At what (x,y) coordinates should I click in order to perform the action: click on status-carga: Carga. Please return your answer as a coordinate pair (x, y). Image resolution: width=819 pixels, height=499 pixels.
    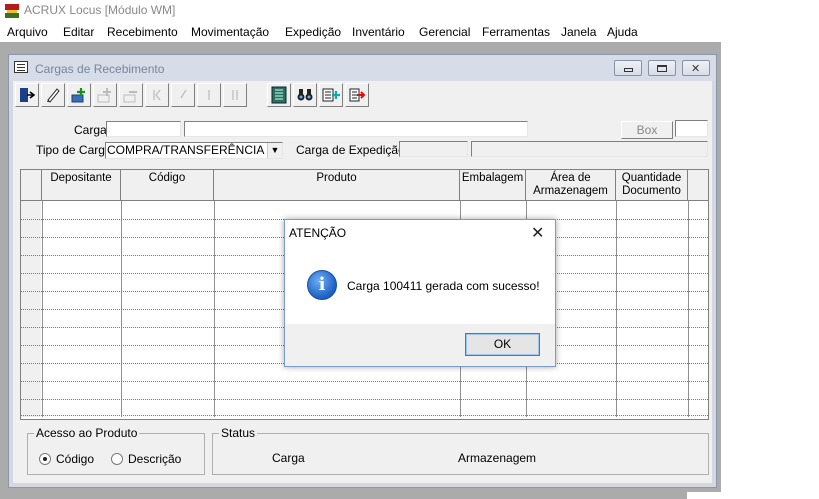
    Looking at the image, I should click on (288, 458).